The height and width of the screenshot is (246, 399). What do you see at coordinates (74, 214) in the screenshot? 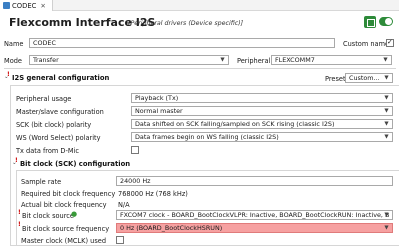
I see `lightbulb-icon: ●` at bounding box center [74, 214].